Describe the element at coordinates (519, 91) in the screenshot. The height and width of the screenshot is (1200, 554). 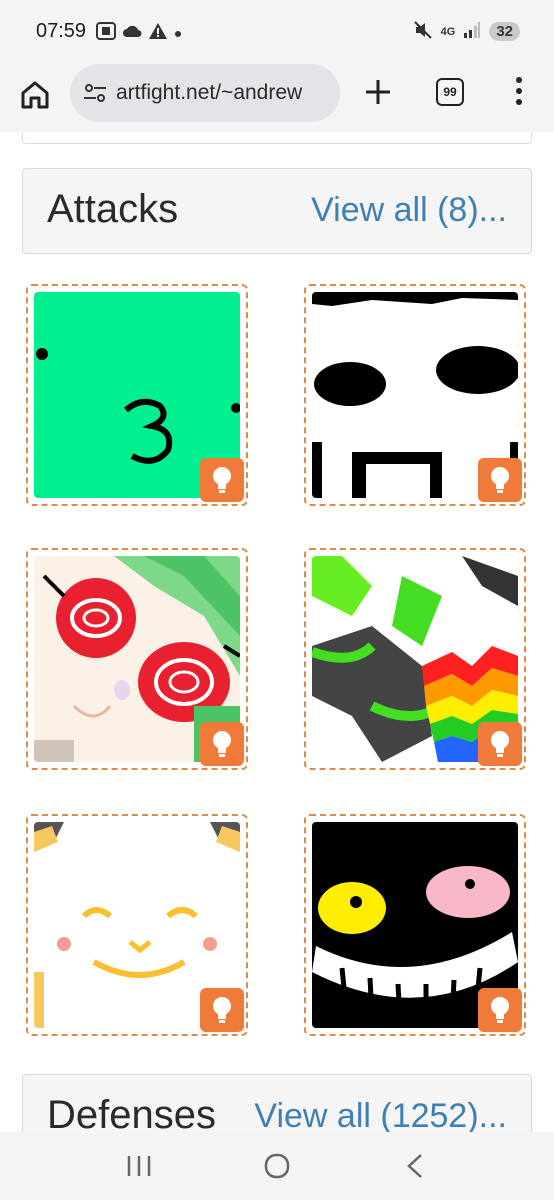
I see `more-menu-button` at that location.